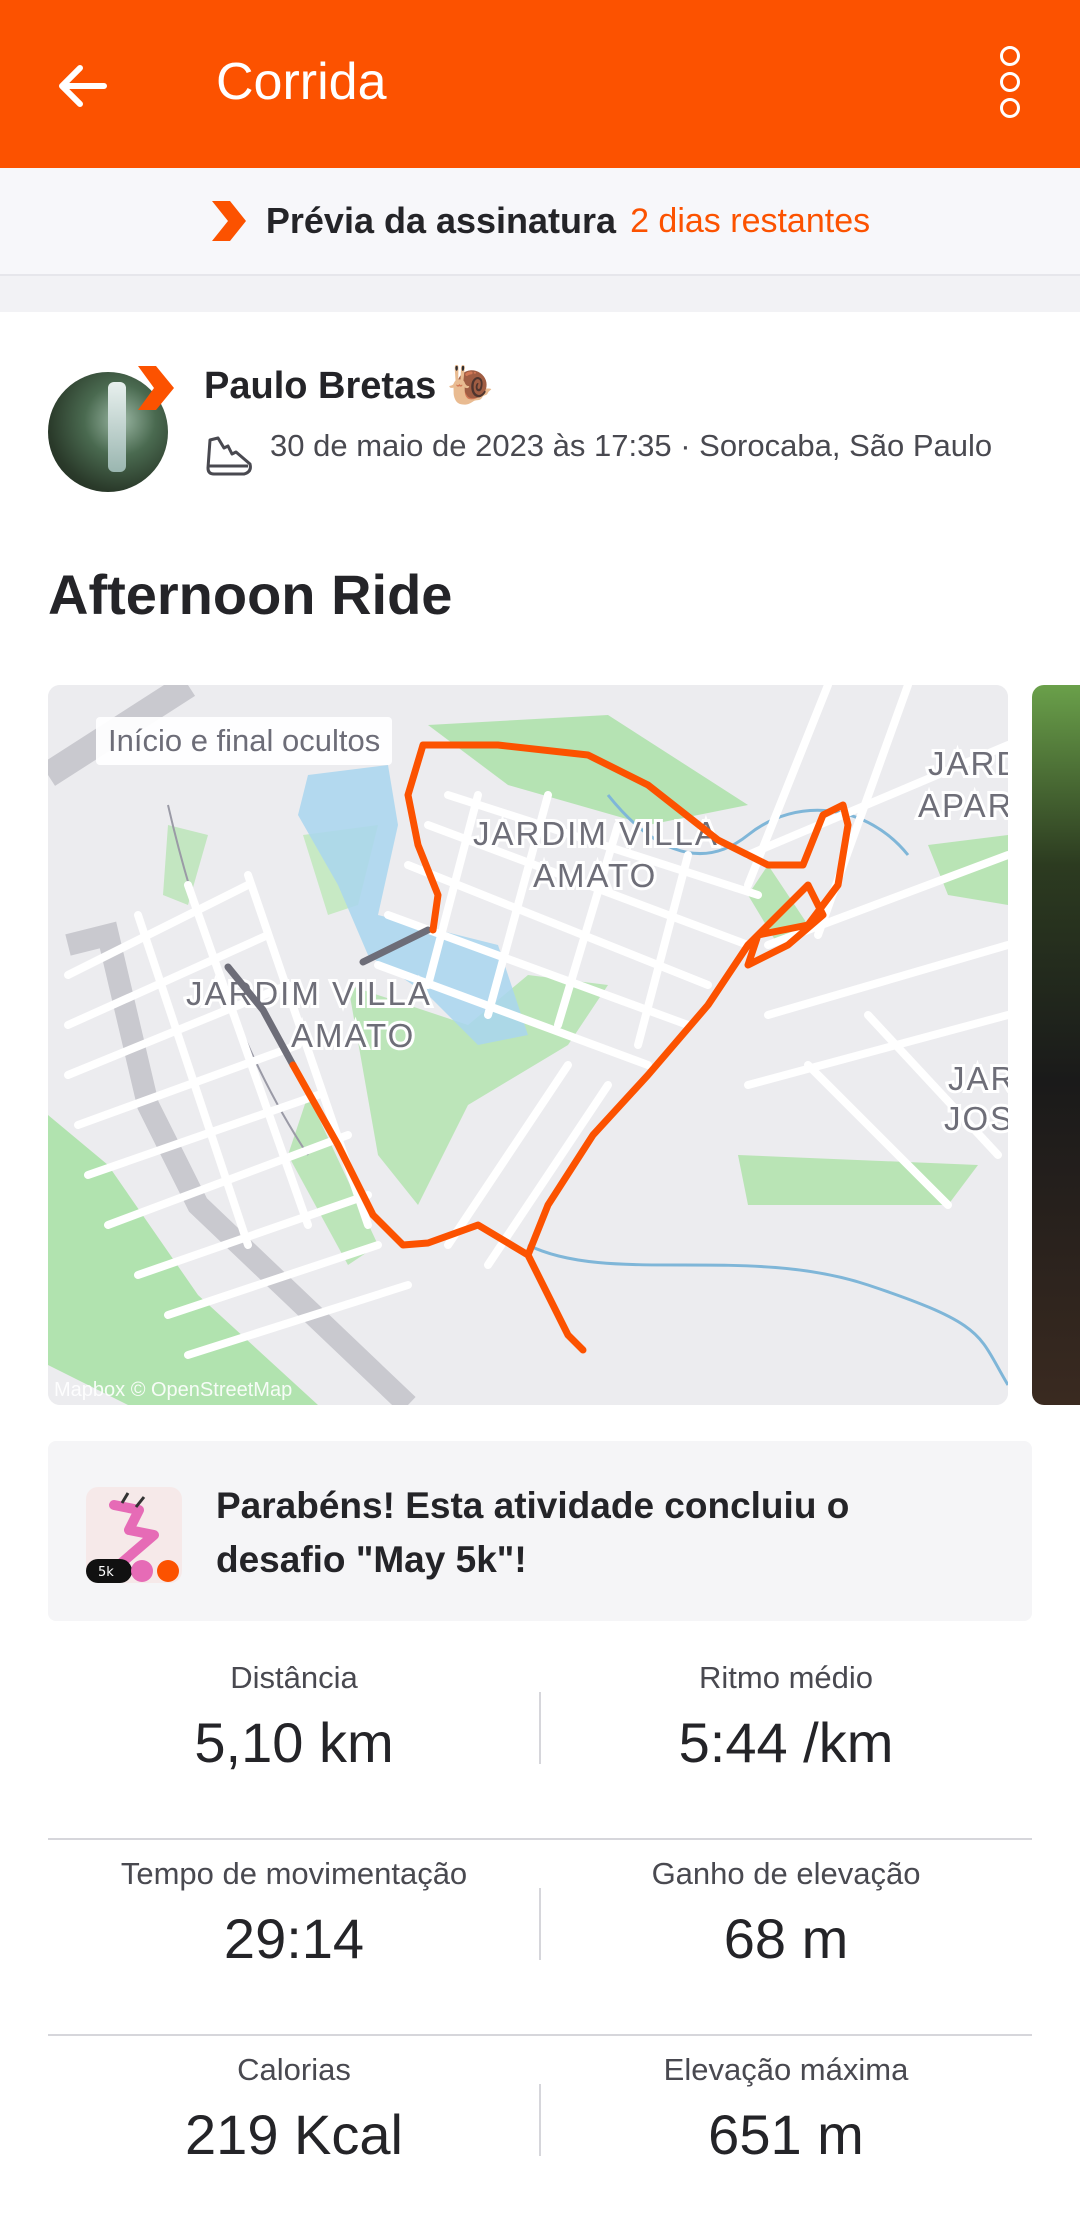 The width and height of the screenshot is (1080, 2230). Describe the element at coordinates (294, 2069) in the screenshot. I see `stat-label: Calorias` at that location.